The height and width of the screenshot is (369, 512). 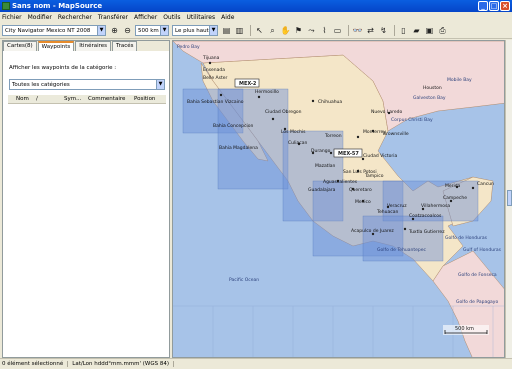 I want to click on map-label: Golfo de Papagayo, so click(x=477, y=302).